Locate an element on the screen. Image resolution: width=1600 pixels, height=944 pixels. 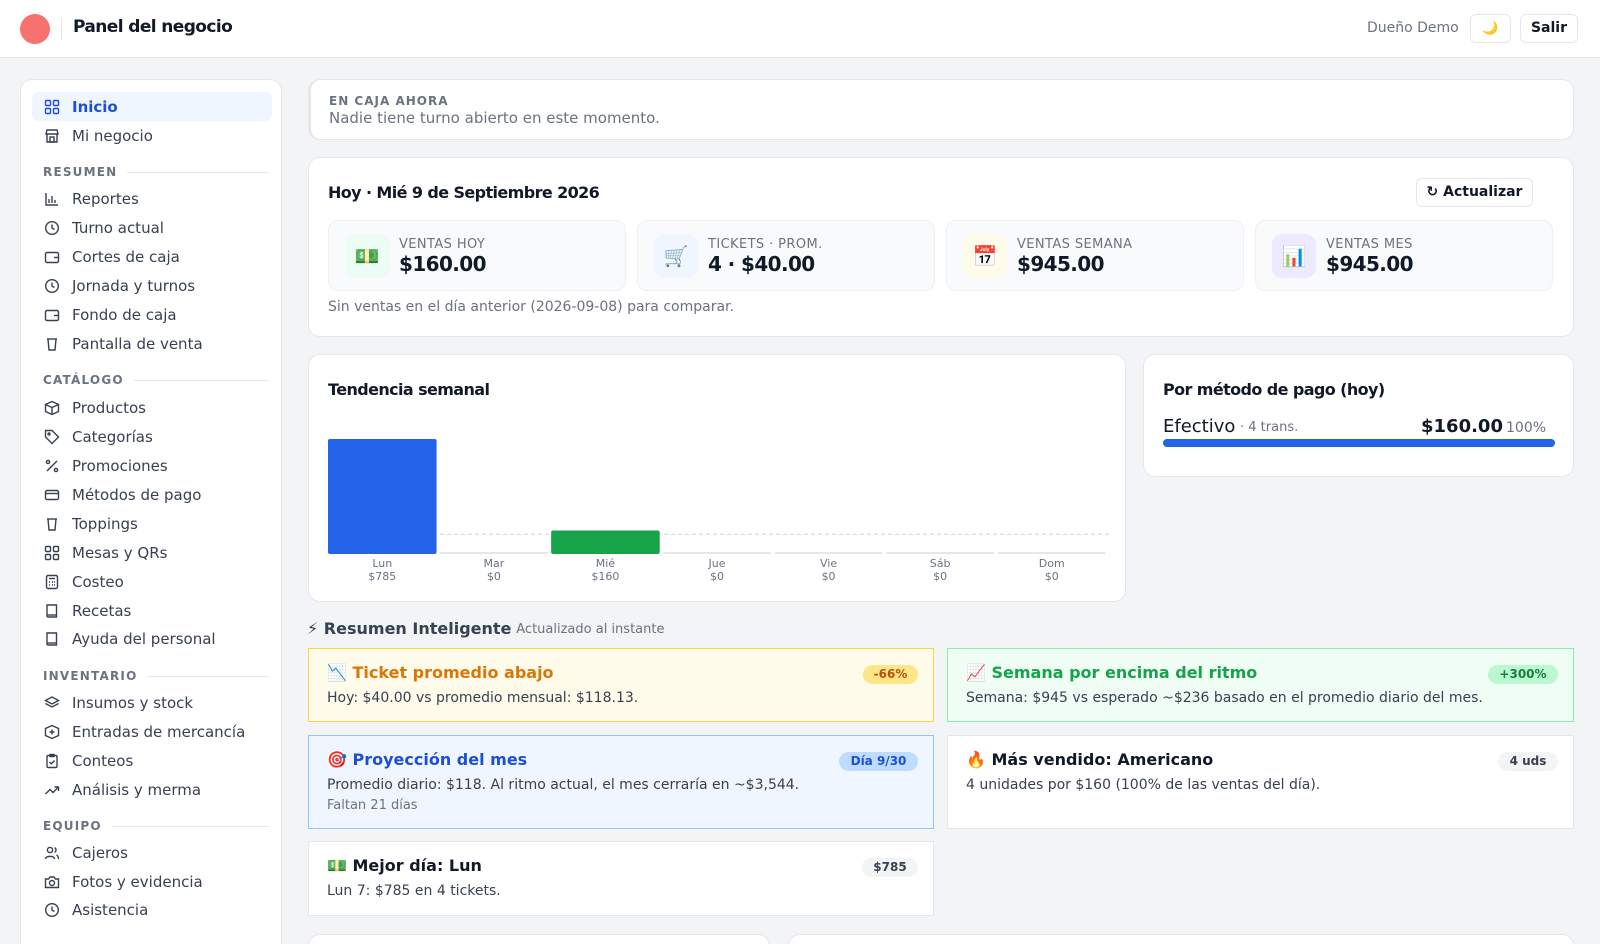
x-tick-label: Mar is located at coordinates (493, 563).